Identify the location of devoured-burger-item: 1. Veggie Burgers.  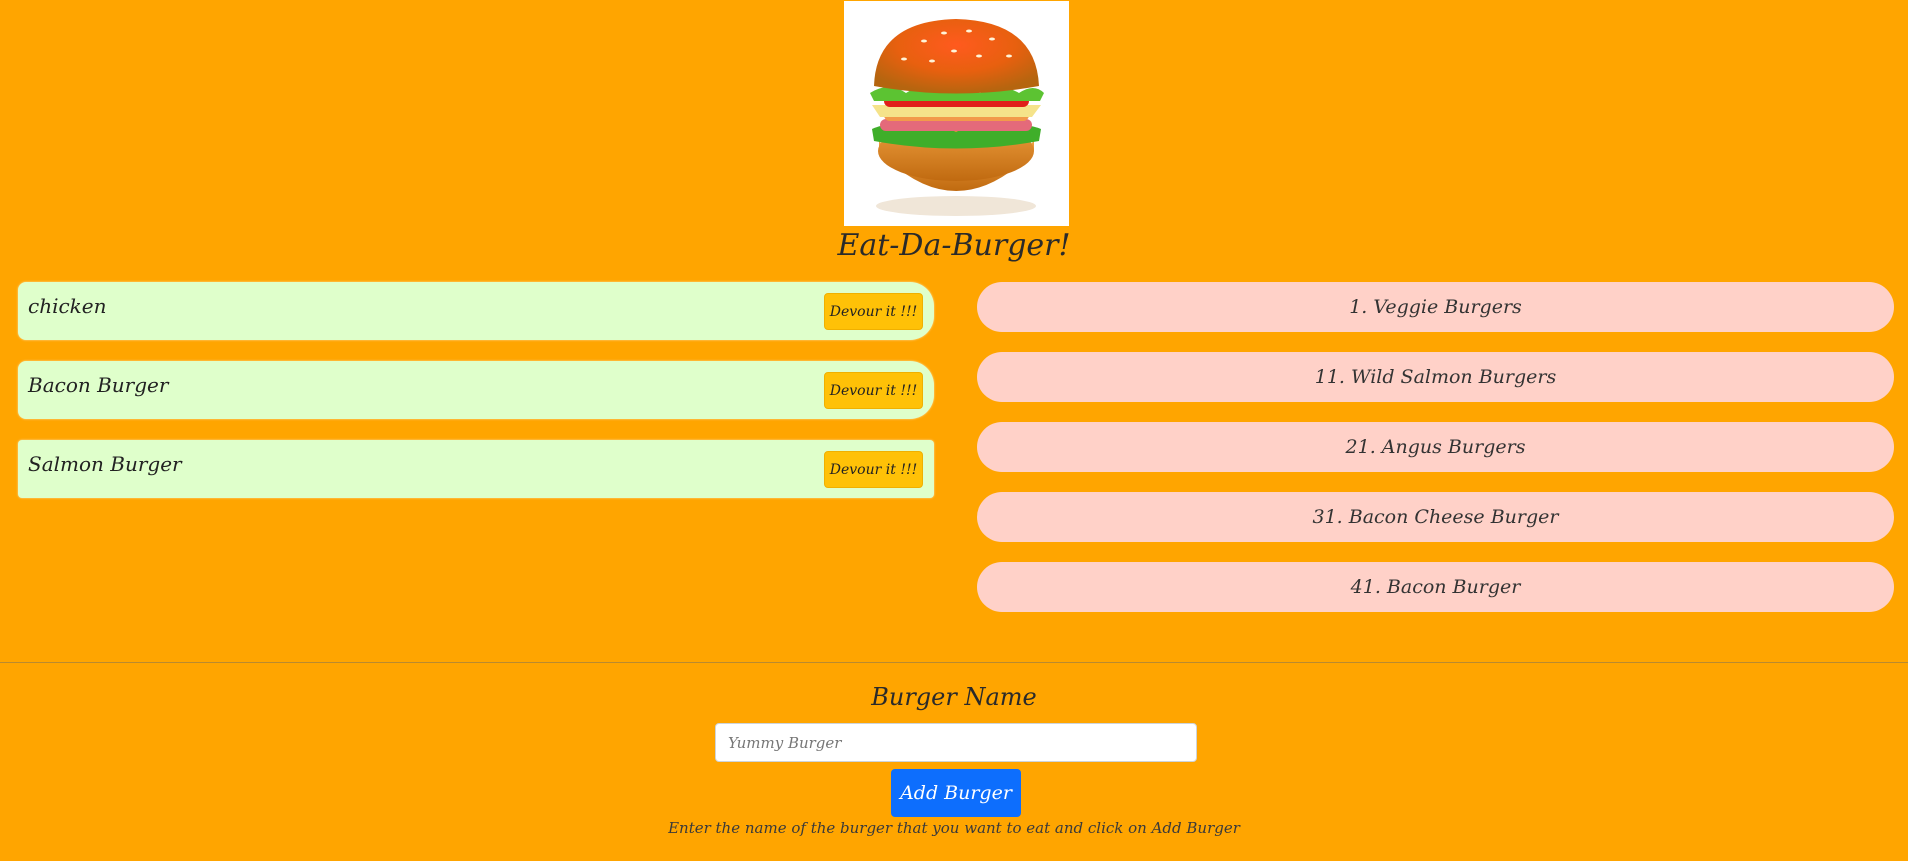
(1435, 307).